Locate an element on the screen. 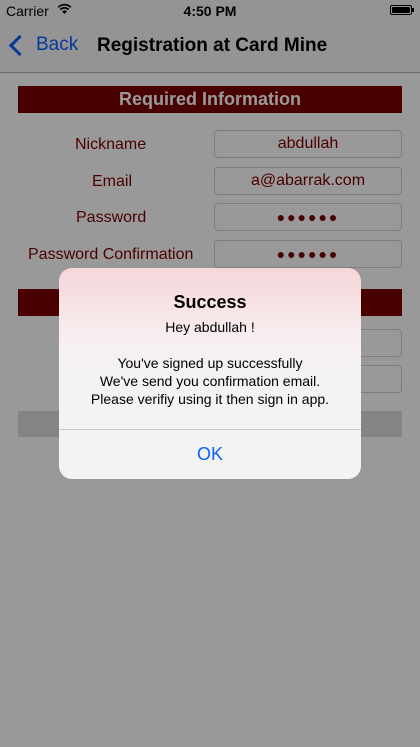 Image resolution: width=420 pixels, height=747 pixels. alert-title: Success is located at coordinates (210, 302).